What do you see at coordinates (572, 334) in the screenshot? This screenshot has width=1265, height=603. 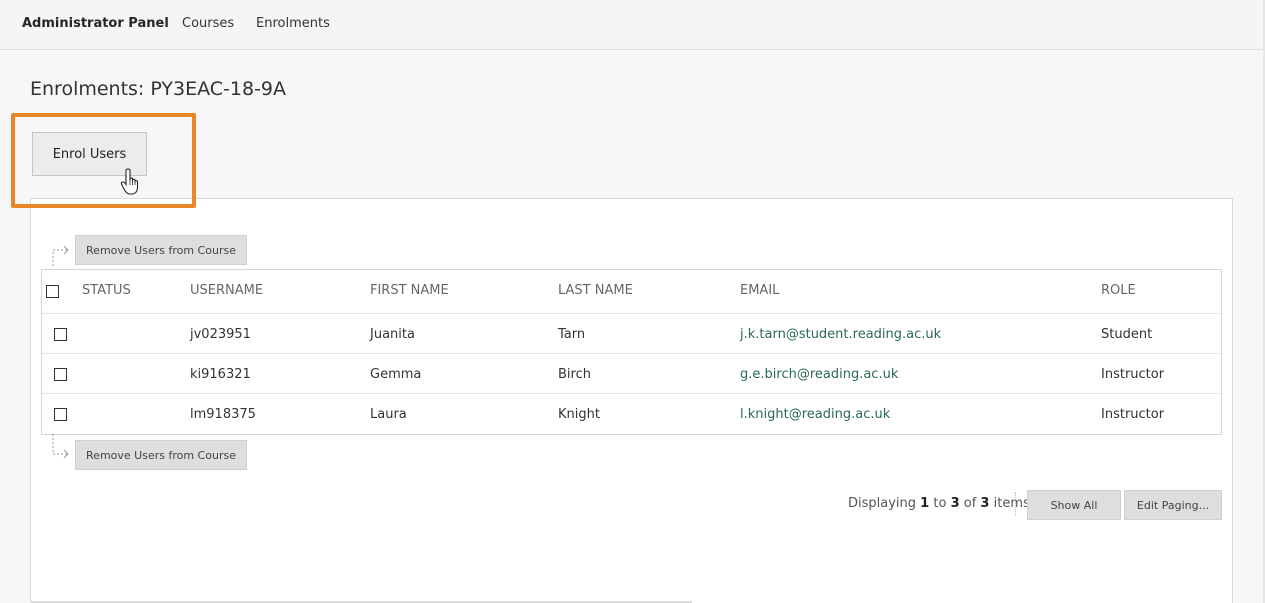 I see `row-last-name: Tarn` at bounding box center [572, 334].